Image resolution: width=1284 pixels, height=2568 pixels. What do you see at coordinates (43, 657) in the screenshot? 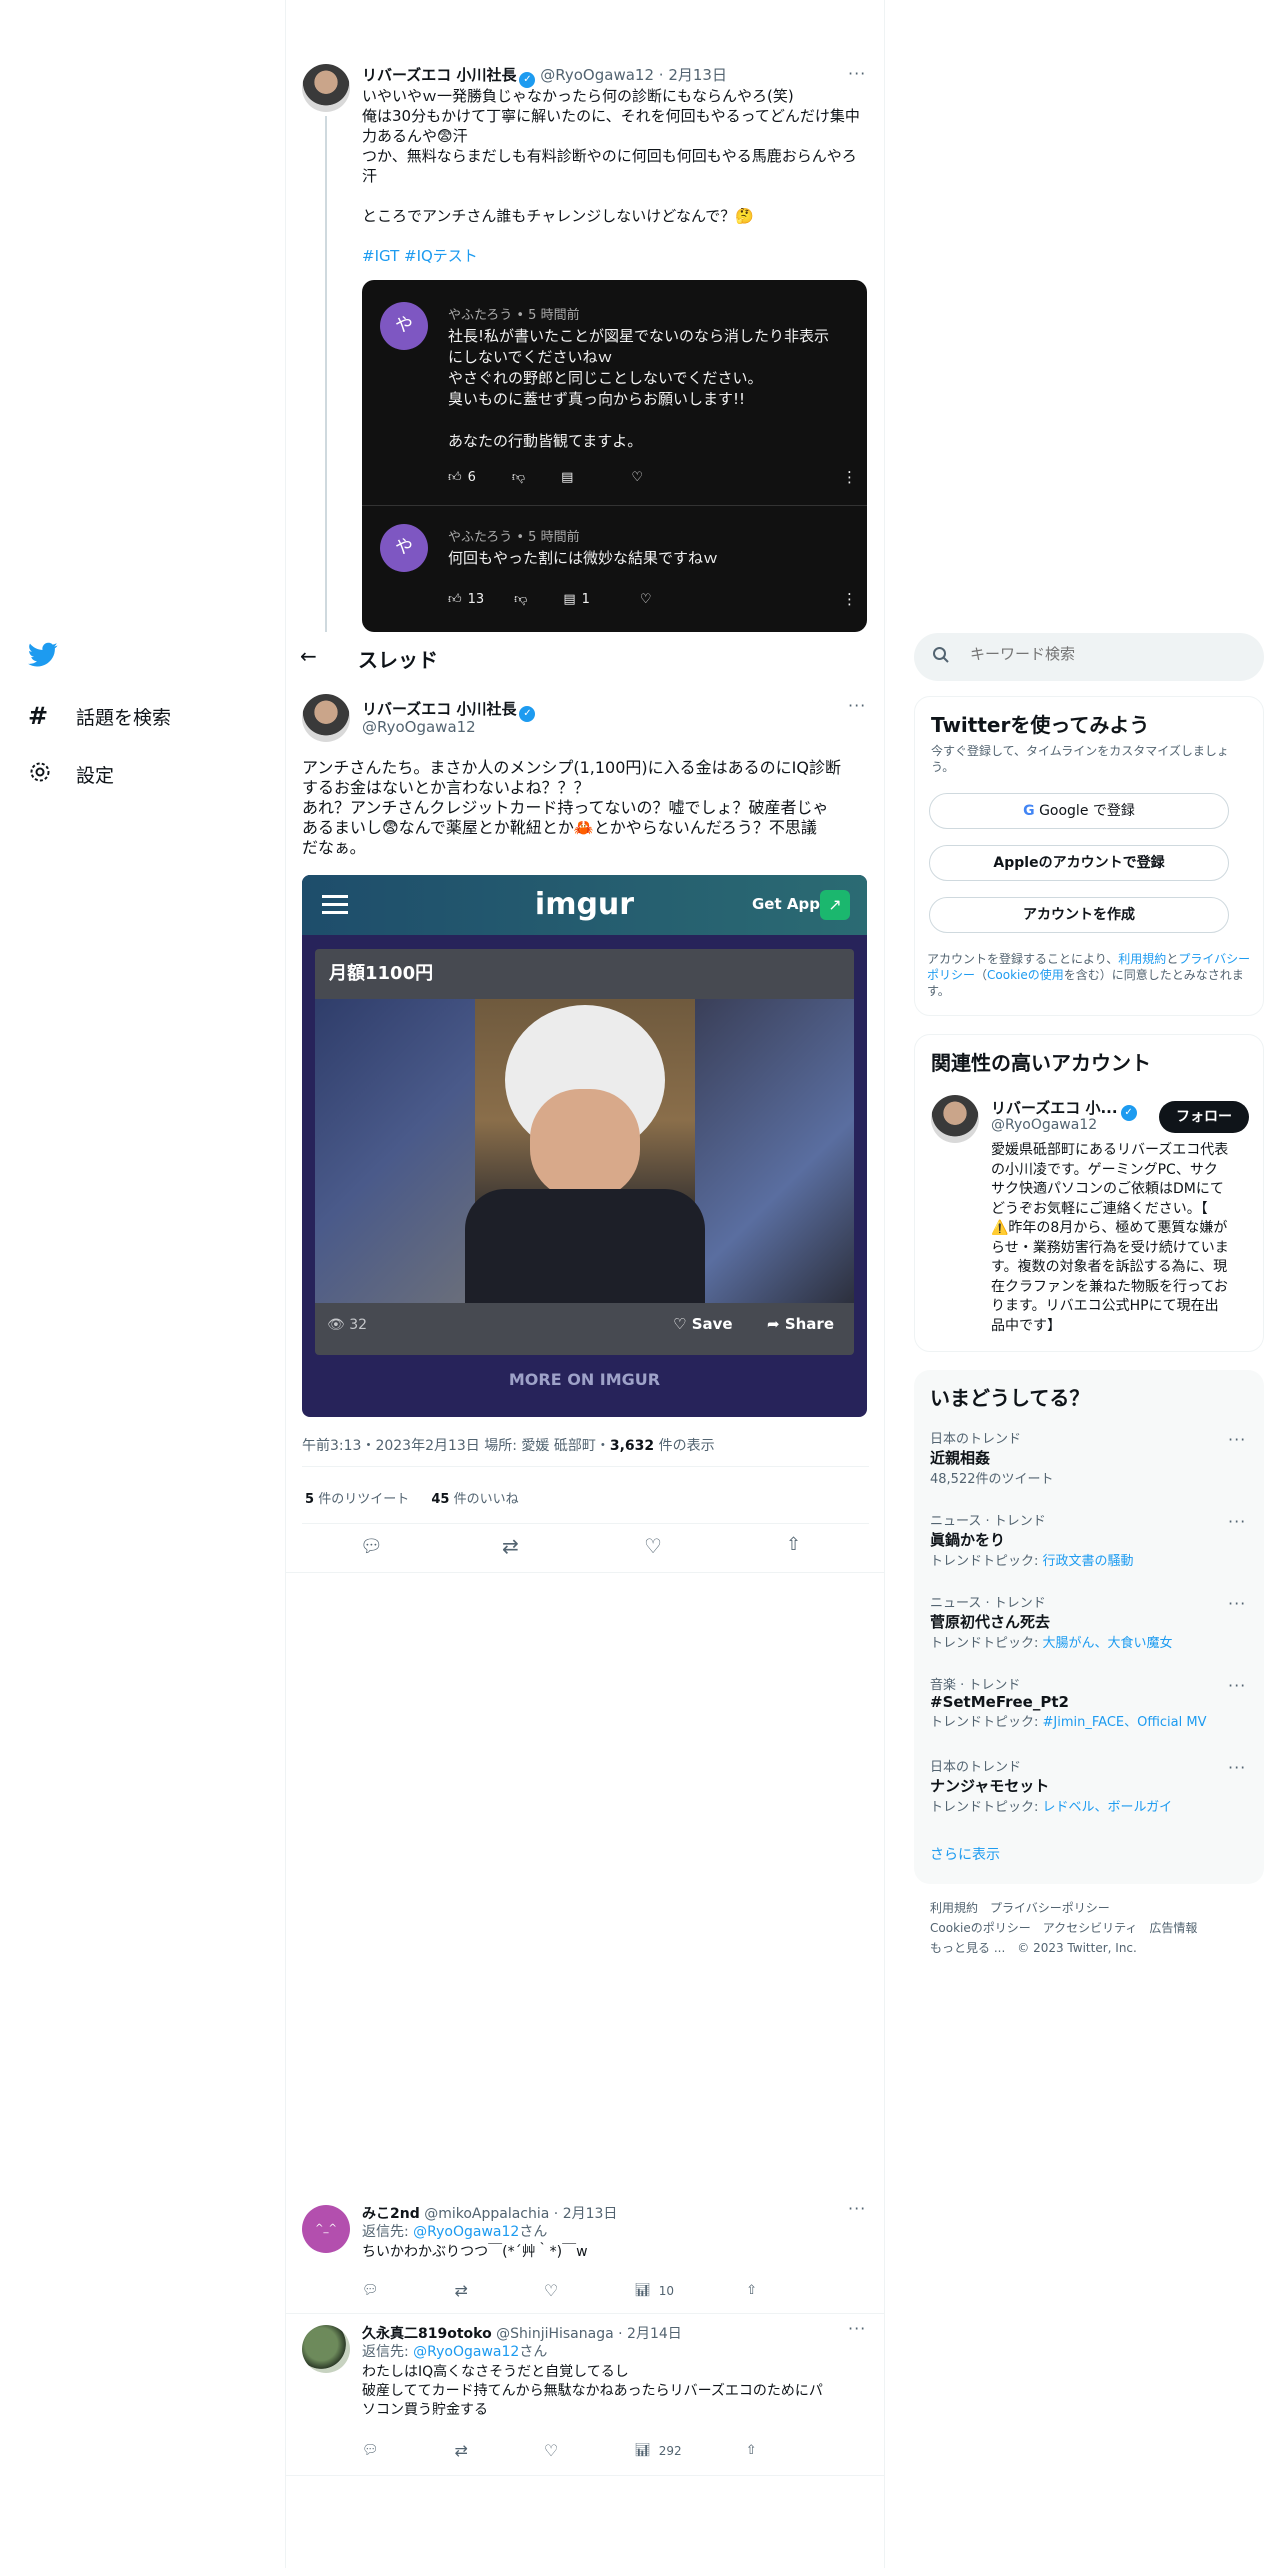
I see `twitter-logo-icon` at bounding box center [43, 657].